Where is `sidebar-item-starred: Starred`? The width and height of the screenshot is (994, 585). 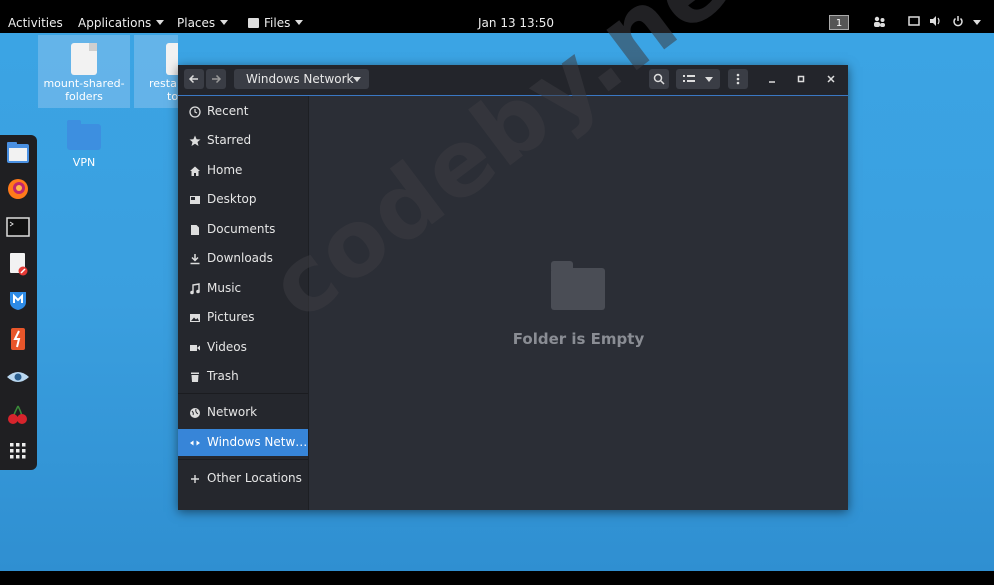
sidebar-item-starred: Starred is located at coordinates (243, 140).